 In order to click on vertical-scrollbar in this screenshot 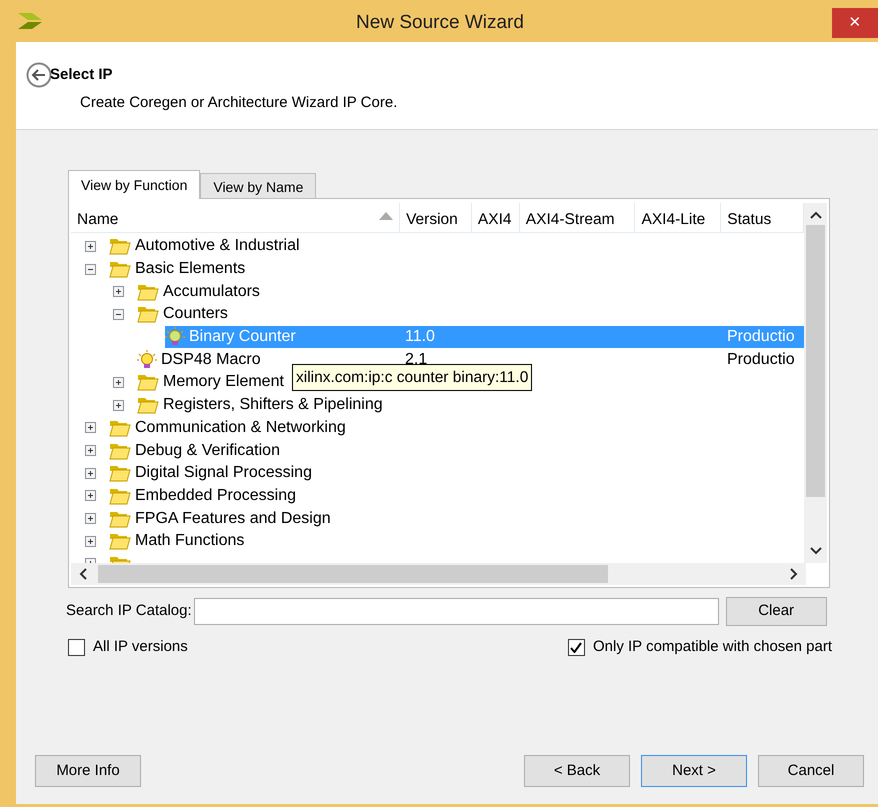, I will do `click(815, 383)`.